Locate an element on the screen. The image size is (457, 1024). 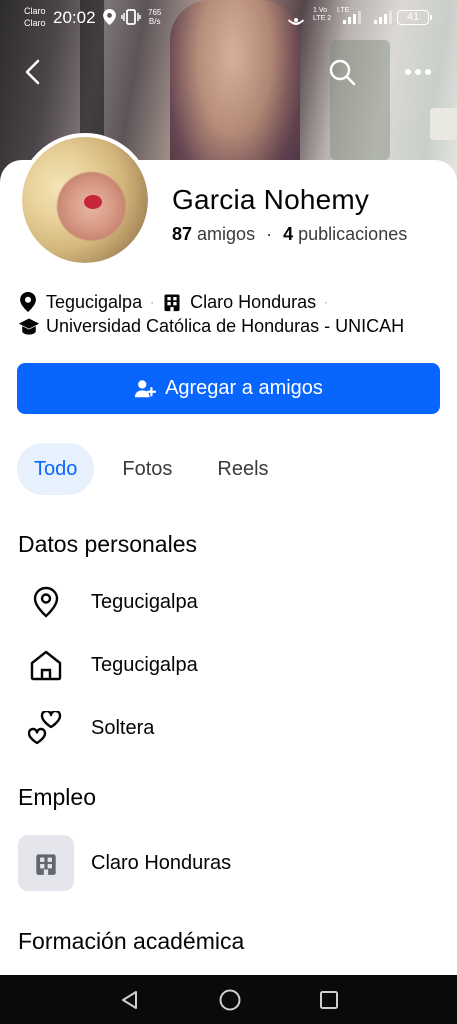
profile-tabs: Todo Fotos Reels is located at coordinates (157, 469).